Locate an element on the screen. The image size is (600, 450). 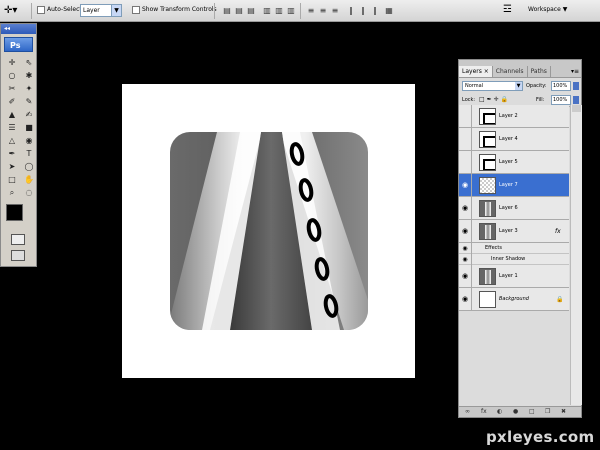
tool-2-icon: ○ is located at coordinates (12, 75).